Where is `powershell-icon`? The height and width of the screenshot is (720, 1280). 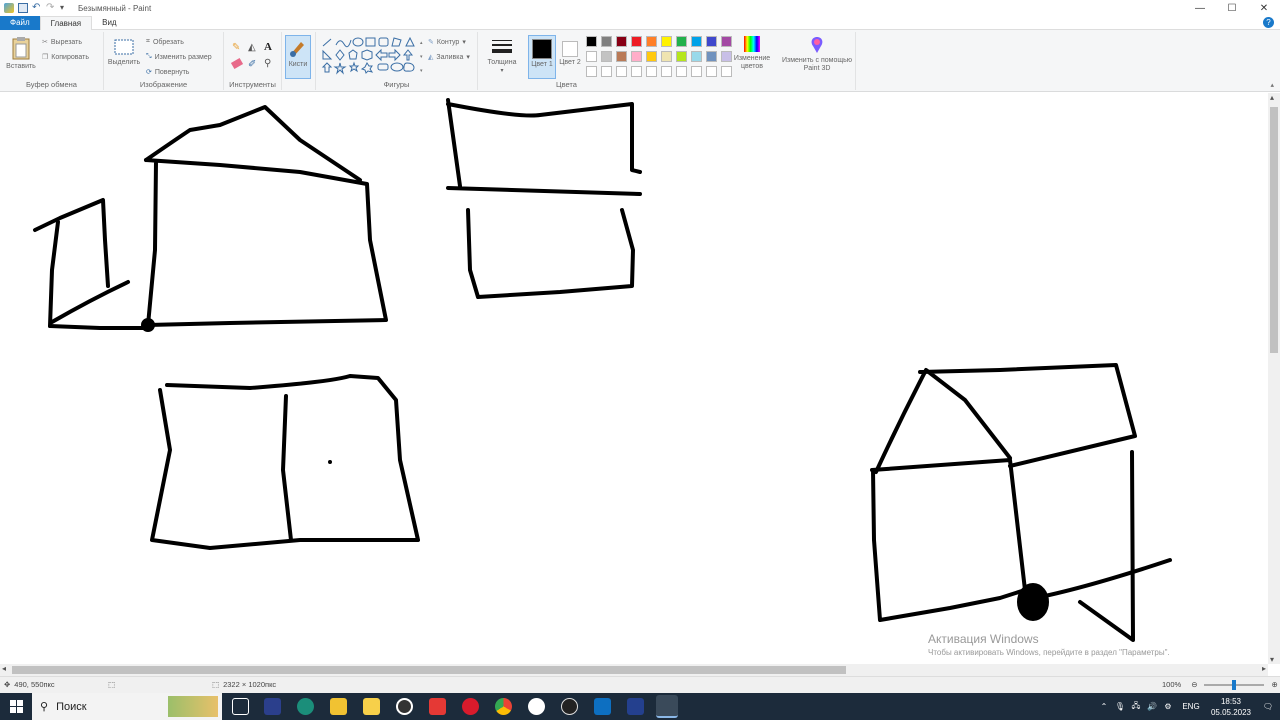 powershell-icon is located at coordinates (635, 706).